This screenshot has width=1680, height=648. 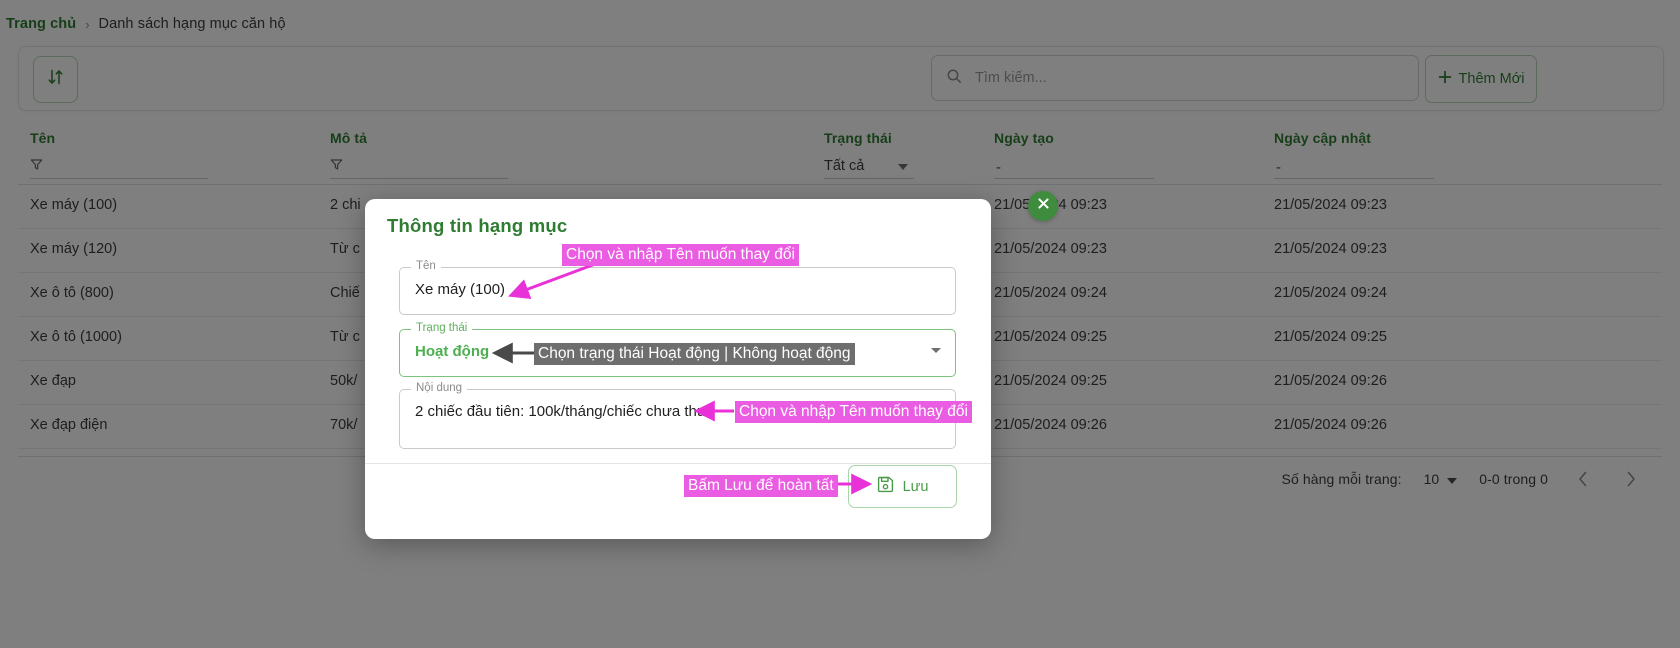 I want to click on dialog-footer-divider, so click(x=678, y=463).